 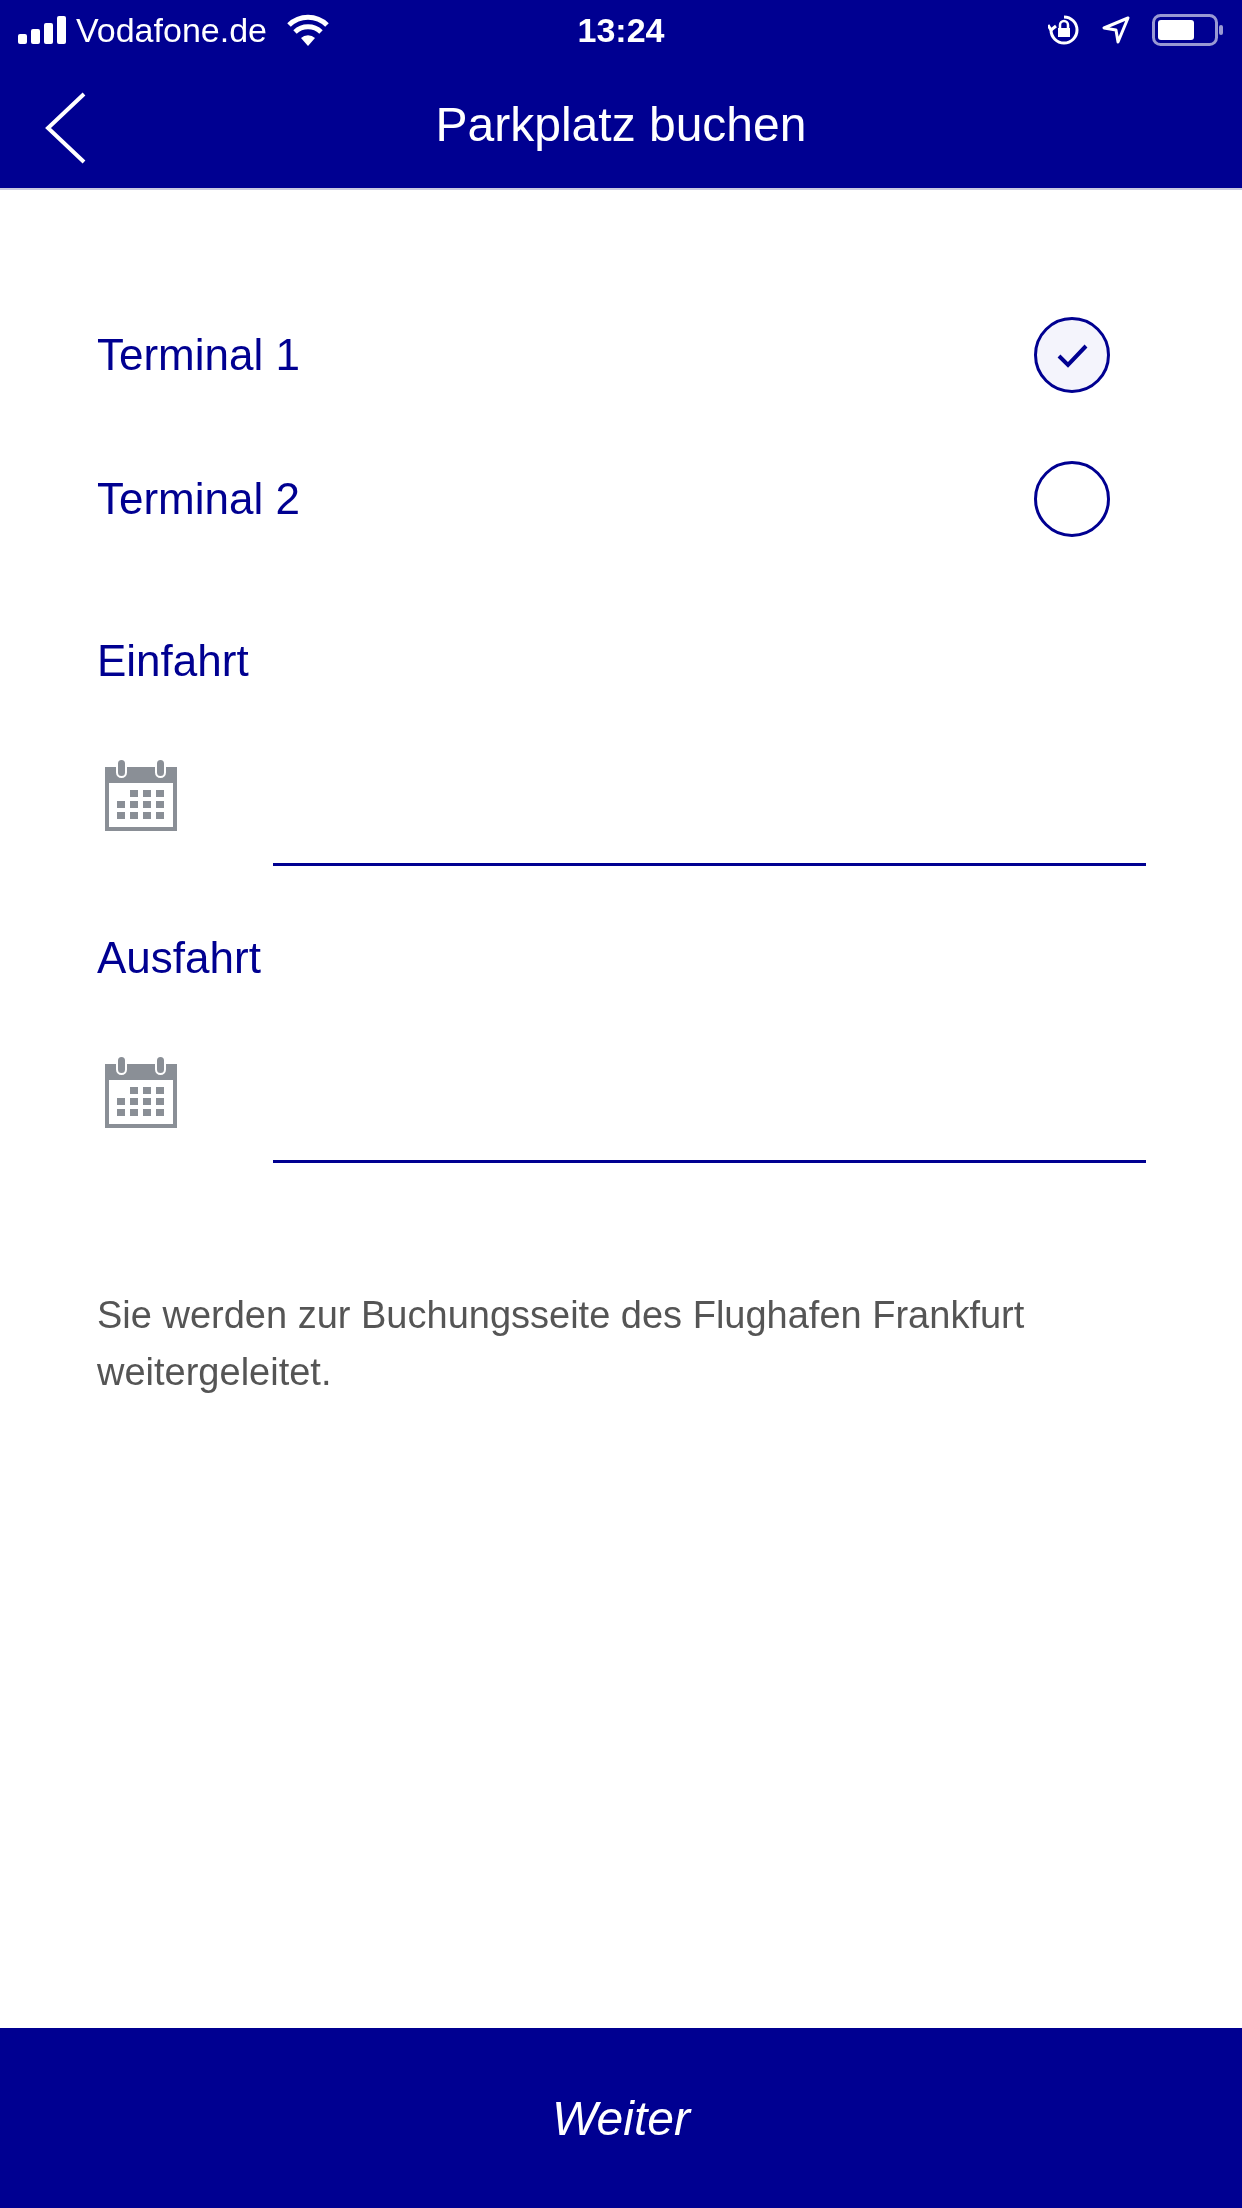 What do you see at coordinates (171, 30) in the screenshot?
I see `carrier-name: Vodafone.de` at bounding box center [171, 30].